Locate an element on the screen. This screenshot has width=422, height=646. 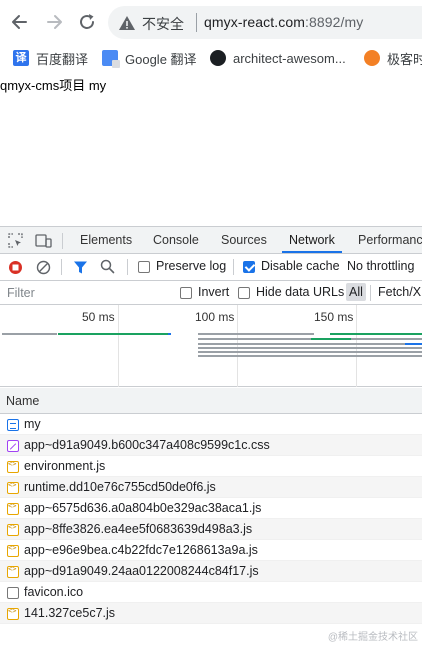
bookmark-geektime: 极客时 is located at coordinates (393, 58).